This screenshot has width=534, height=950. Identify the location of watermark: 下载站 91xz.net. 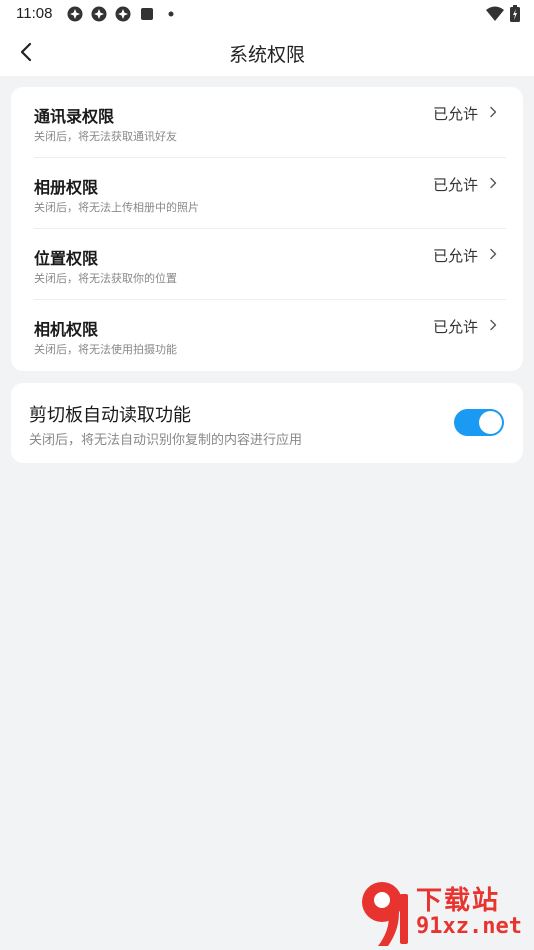
(444, 914).